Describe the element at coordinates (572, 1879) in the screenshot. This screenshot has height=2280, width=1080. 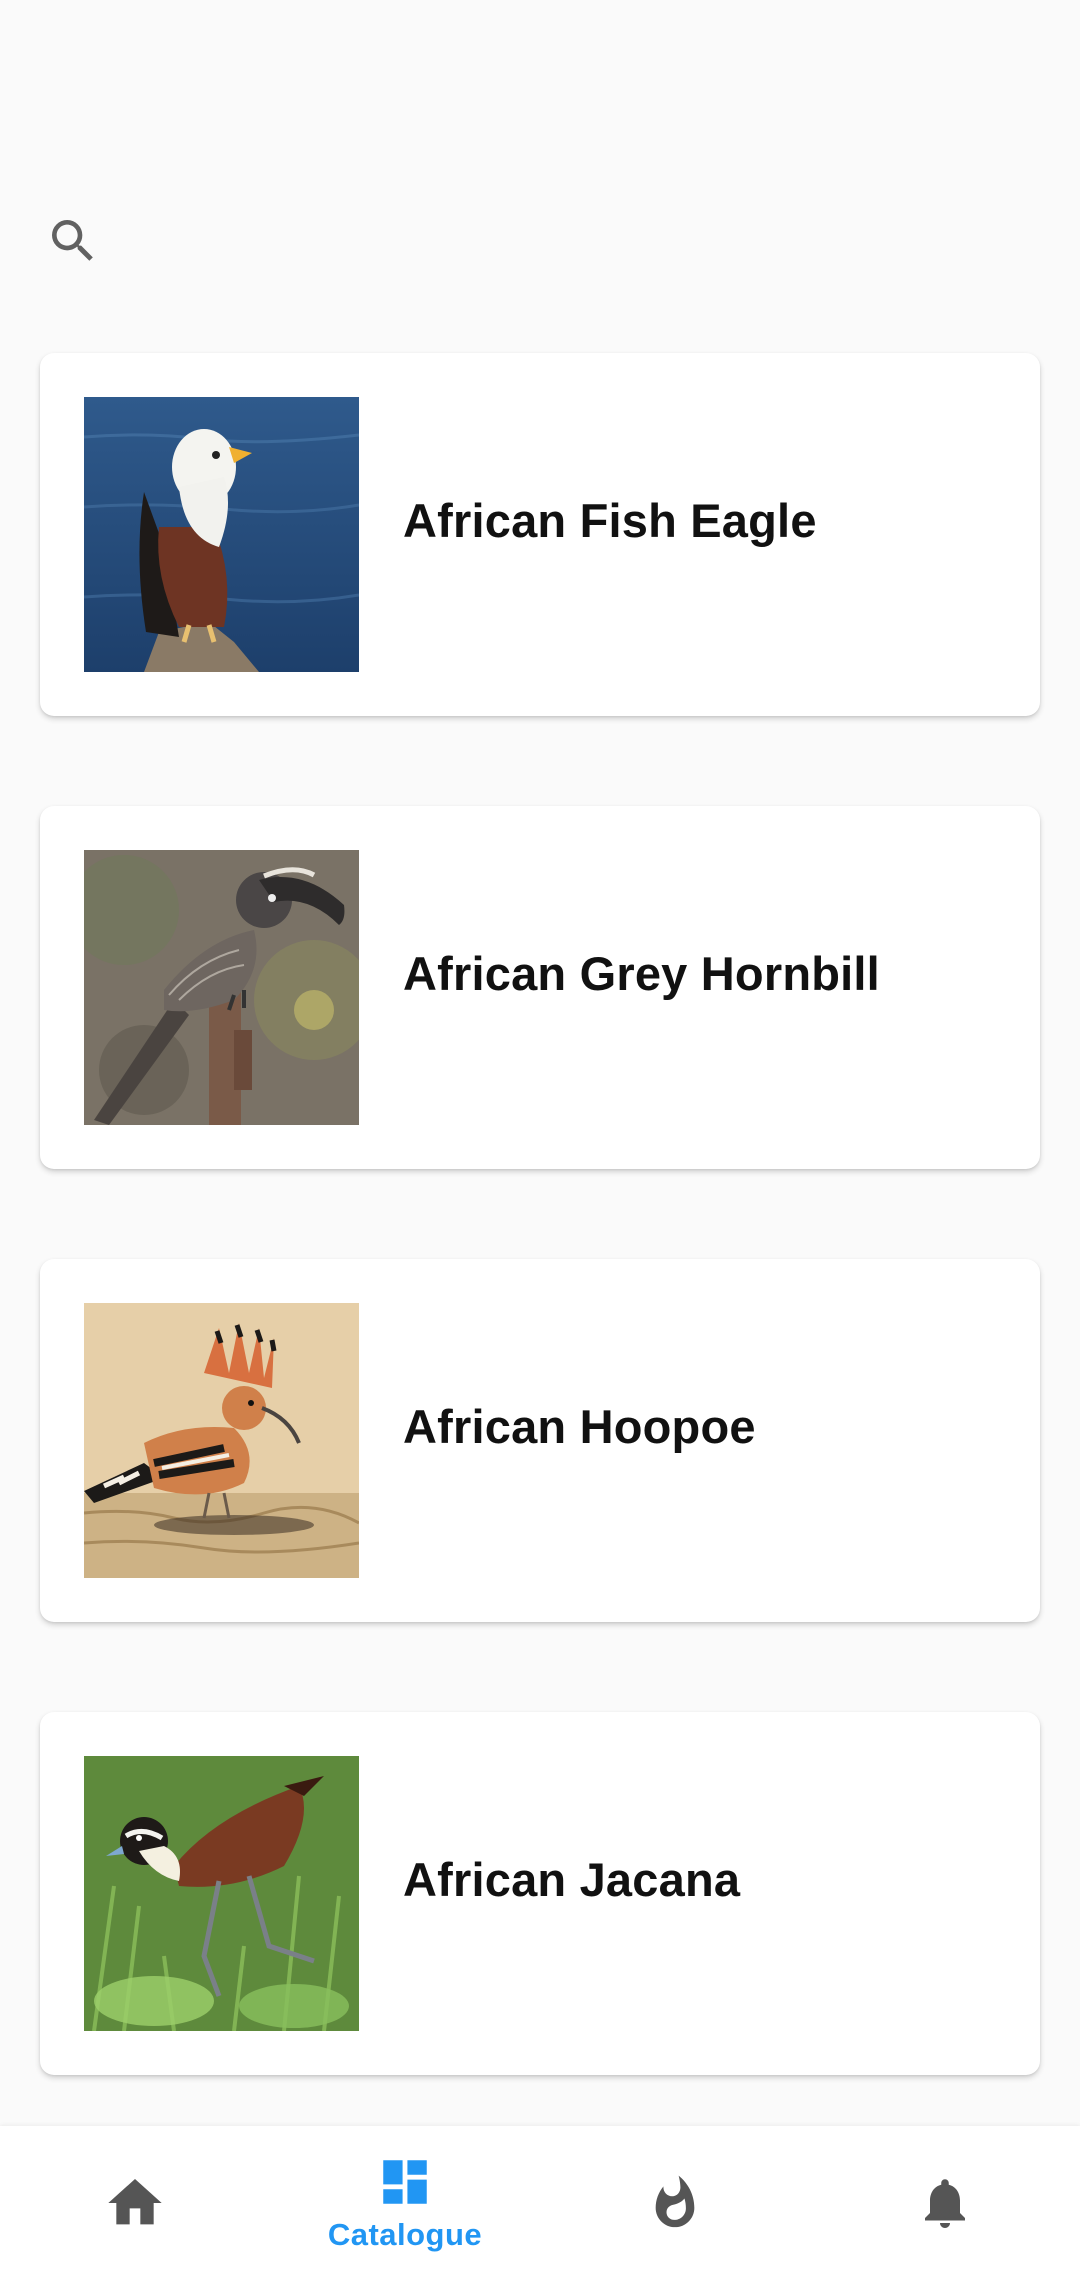
I see `bird-name: African Jacana` at that location.